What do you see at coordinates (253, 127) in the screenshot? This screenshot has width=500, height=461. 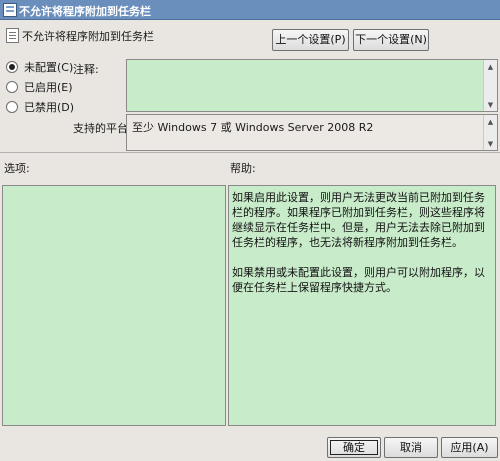 I see `platform-value: 至少 Windows 7 或 Windows Server 2008 R2` at bounding box center [253, 127].